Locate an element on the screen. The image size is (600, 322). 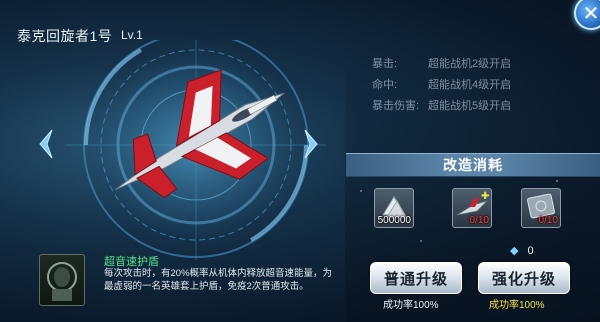
skill-name: 超音速护盾 is located at coordinates (131, 262).